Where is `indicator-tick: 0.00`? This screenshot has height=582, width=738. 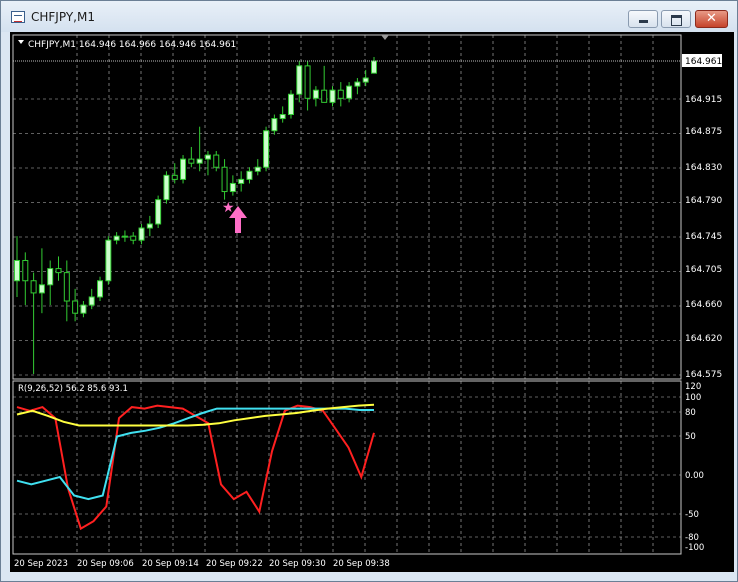 indicator-tick: 0.00 is located at coordinates (694, 476).